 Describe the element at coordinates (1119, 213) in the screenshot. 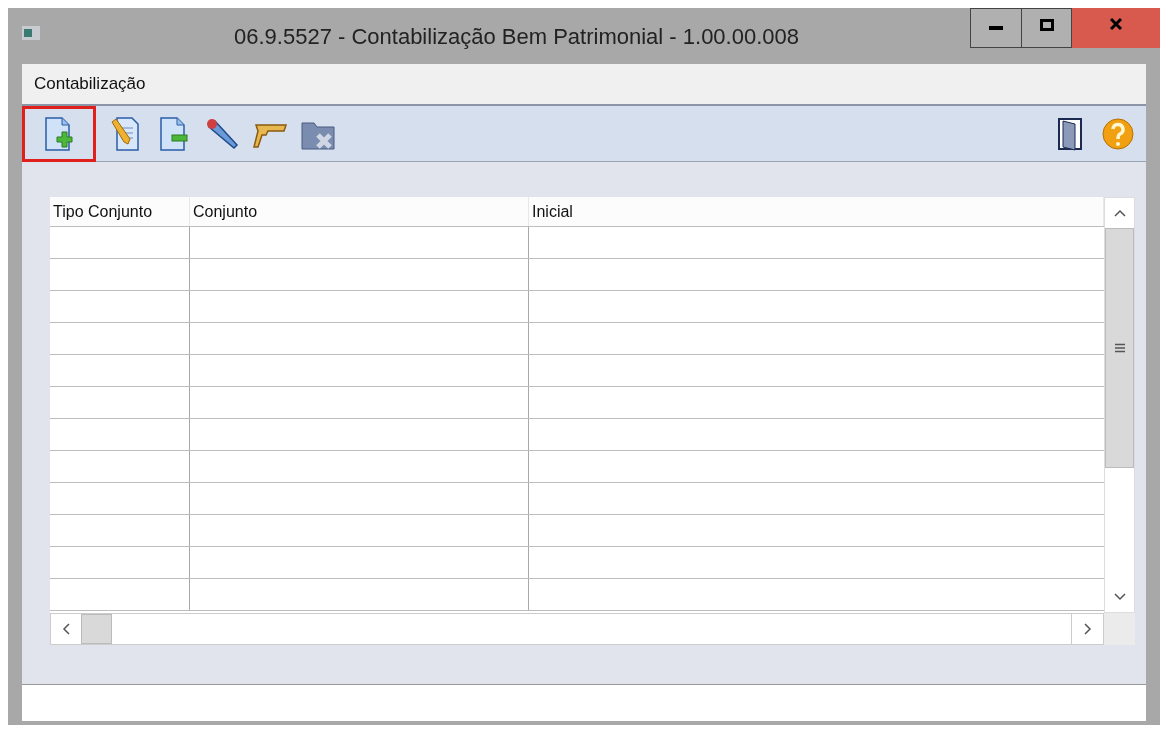

I see `scroll-up-icon` at that location.